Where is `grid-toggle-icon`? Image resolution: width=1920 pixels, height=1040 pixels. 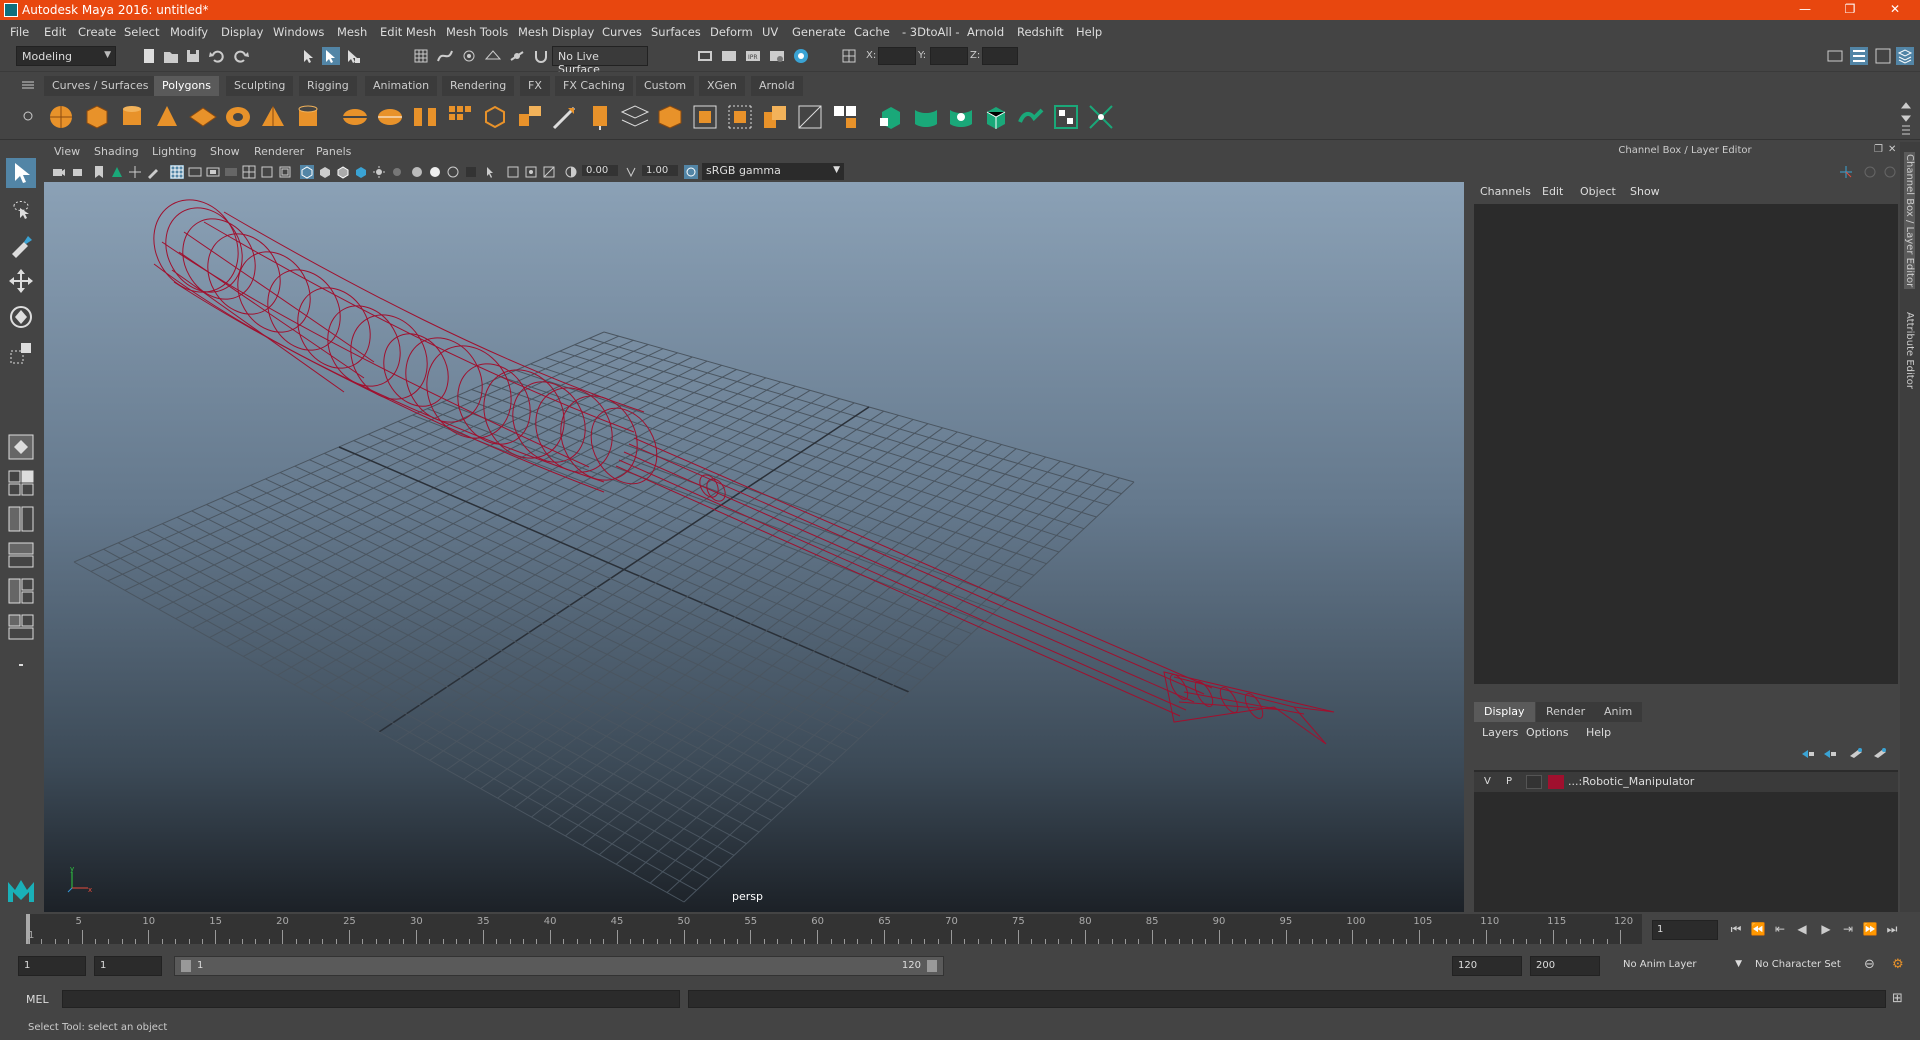 grid-toggle-icon is located at coordinates (177, 172).